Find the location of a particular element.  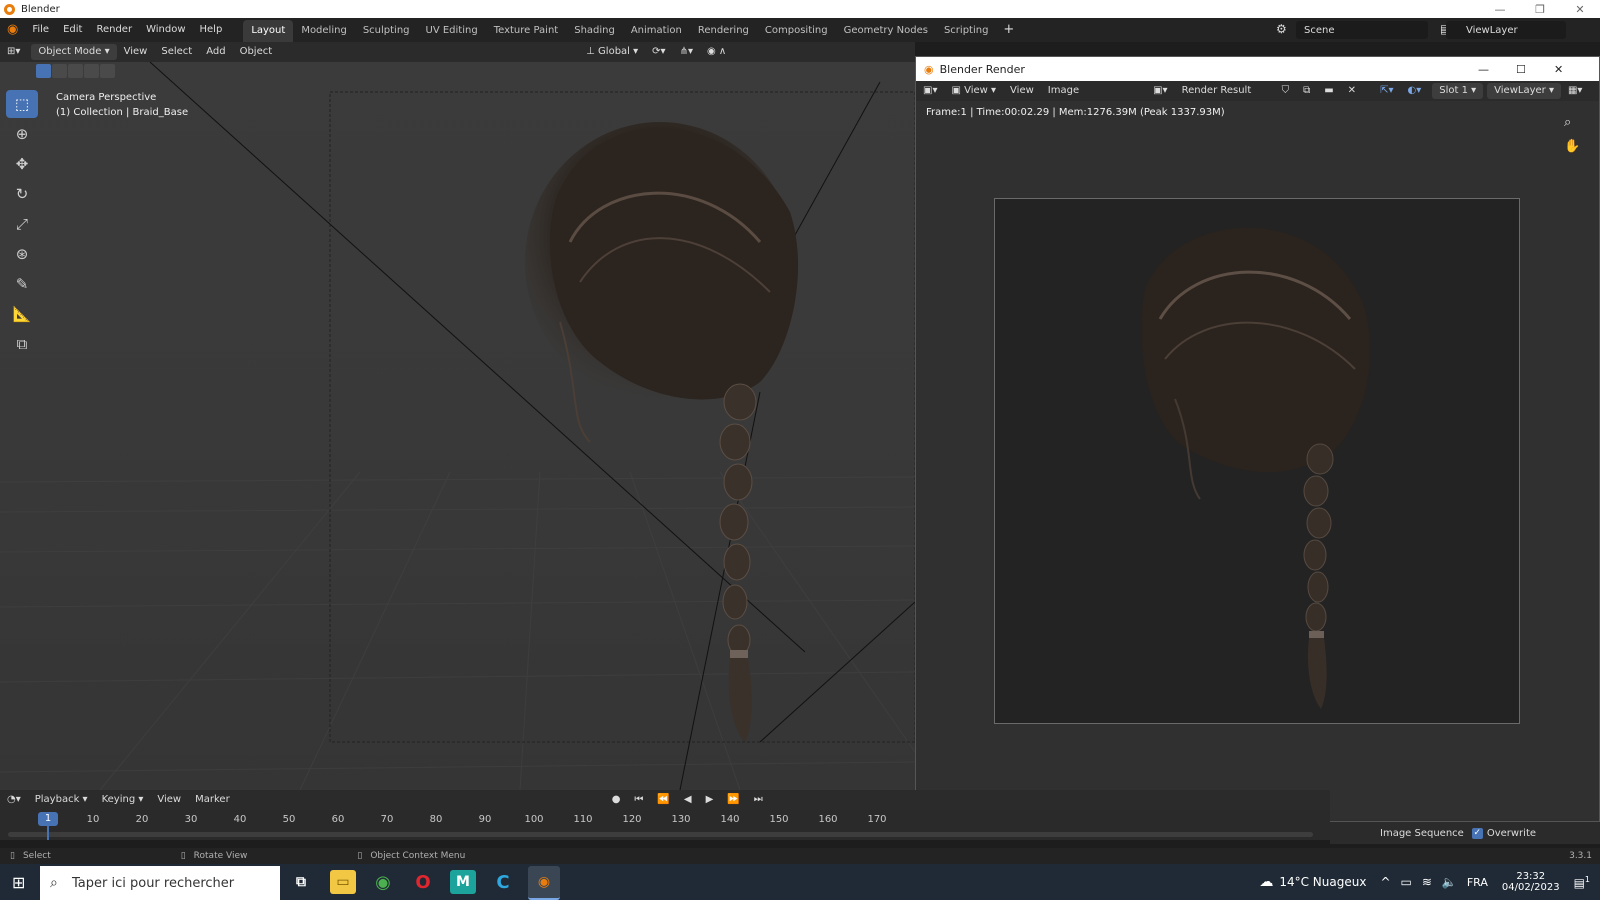

add-workspace-icon: + is located at coordinates (1008, 30).